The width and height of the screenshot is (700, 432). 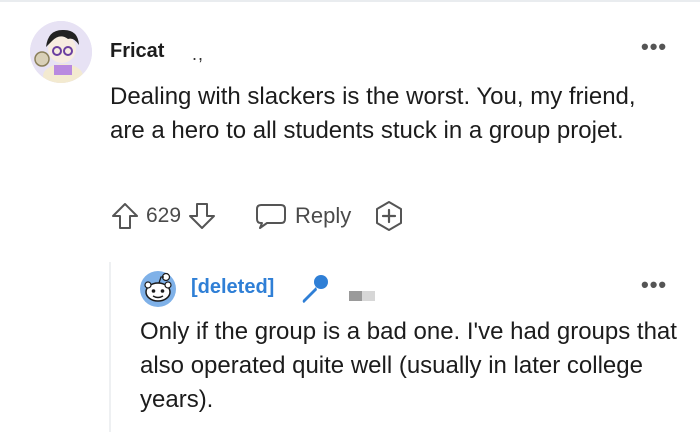 I want to click on user-avatar, so click(x=61, y=52).